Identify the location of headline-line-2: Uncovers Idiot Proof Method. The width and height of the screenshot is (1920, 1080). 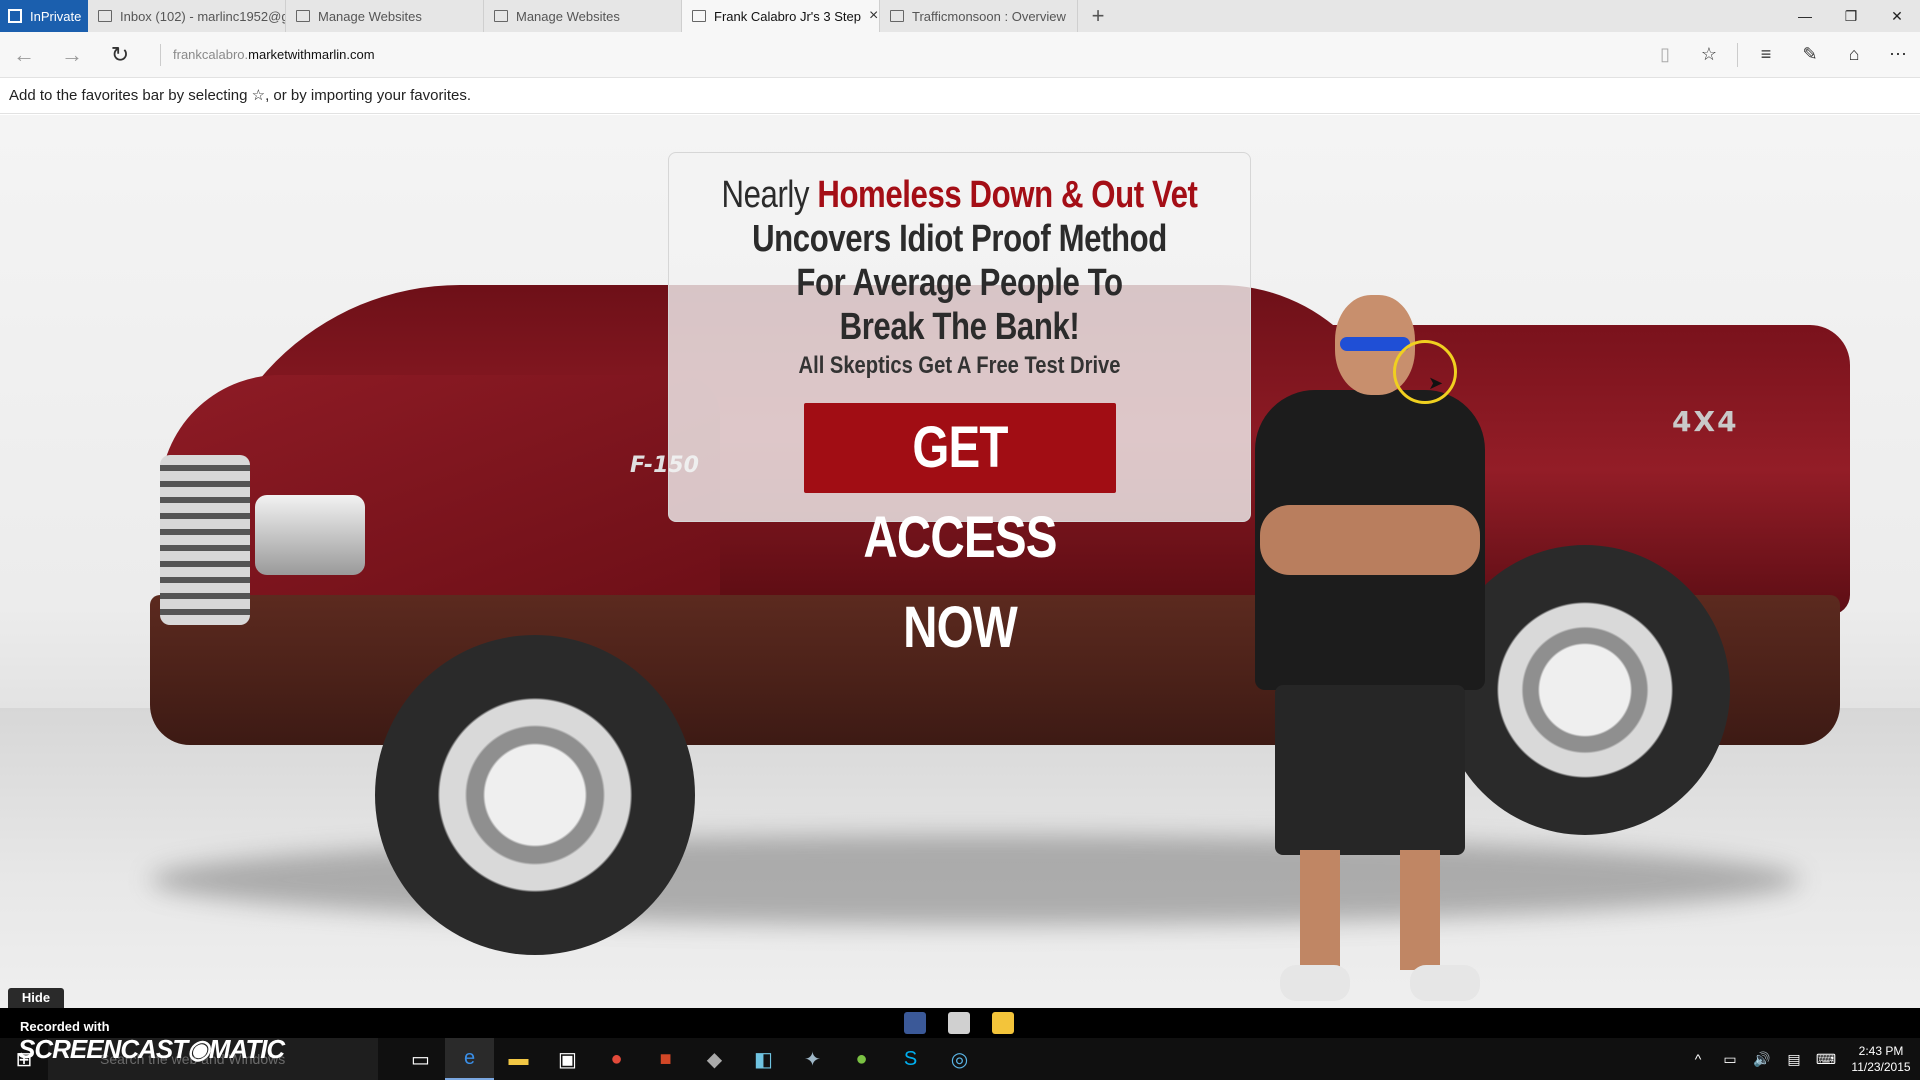
(959, 239).